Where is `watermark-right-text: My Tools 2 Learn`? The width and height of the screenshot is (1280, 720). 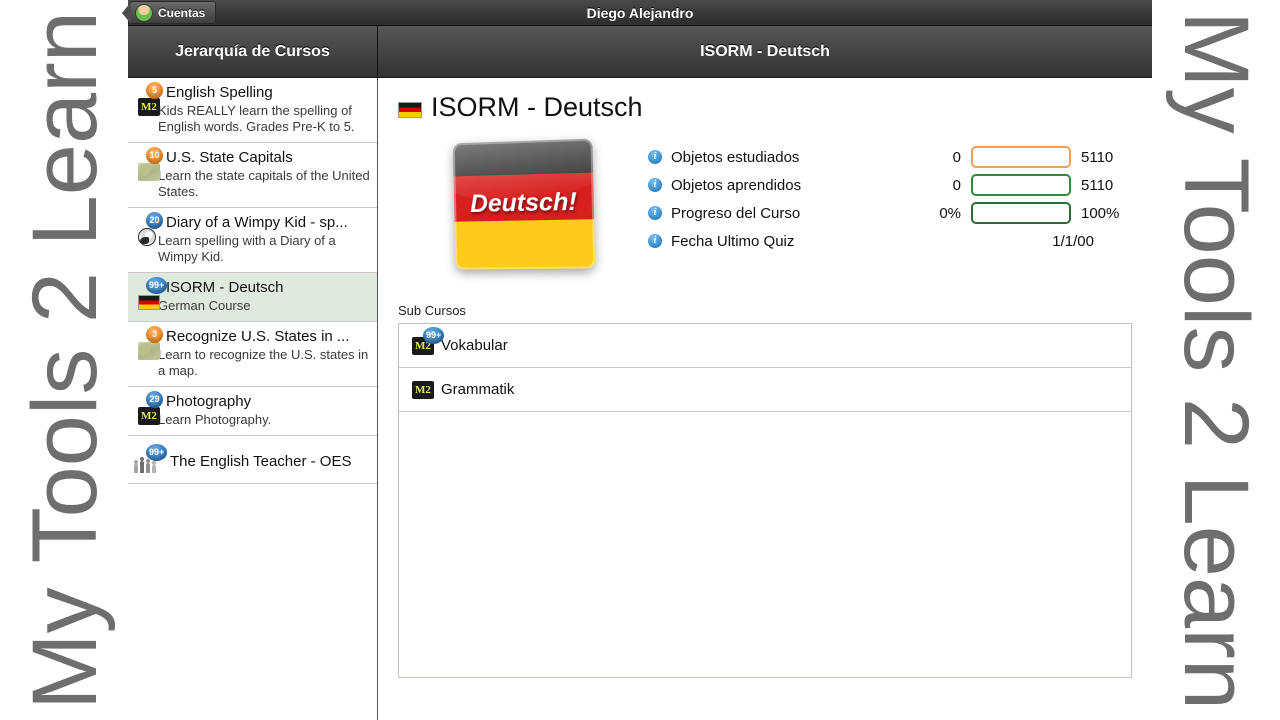 watermark-right-text: My Tools 2 Learn is located at coordinates (1215, 360).